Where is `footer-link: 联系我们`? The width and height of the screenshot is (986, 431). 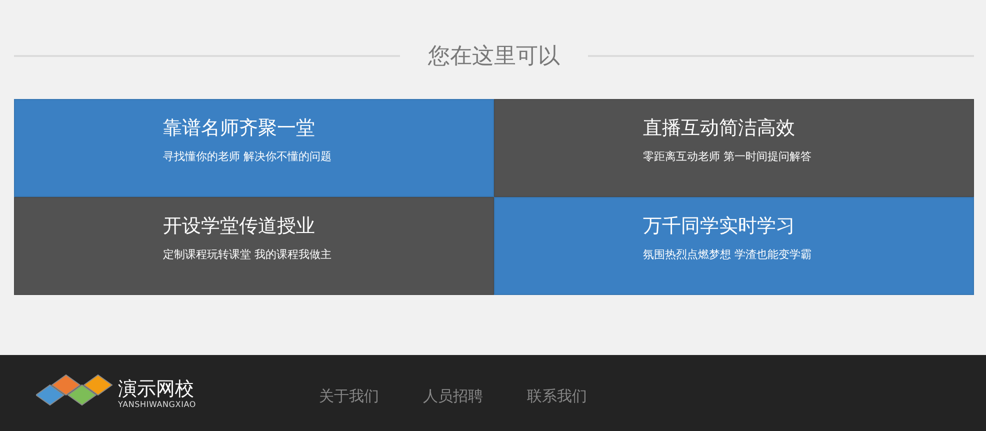 footer-link: 联系我们 is located at coordinates (557, 396).